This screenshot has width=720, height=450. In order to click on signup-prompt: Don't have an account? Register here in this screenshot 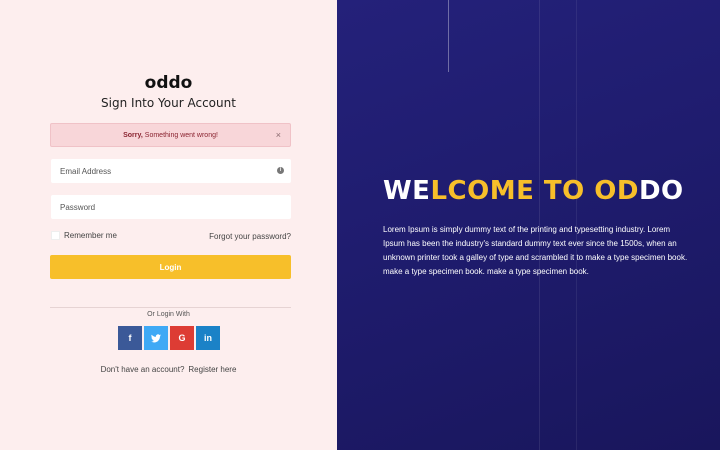, I will do `click(168, 369)`.